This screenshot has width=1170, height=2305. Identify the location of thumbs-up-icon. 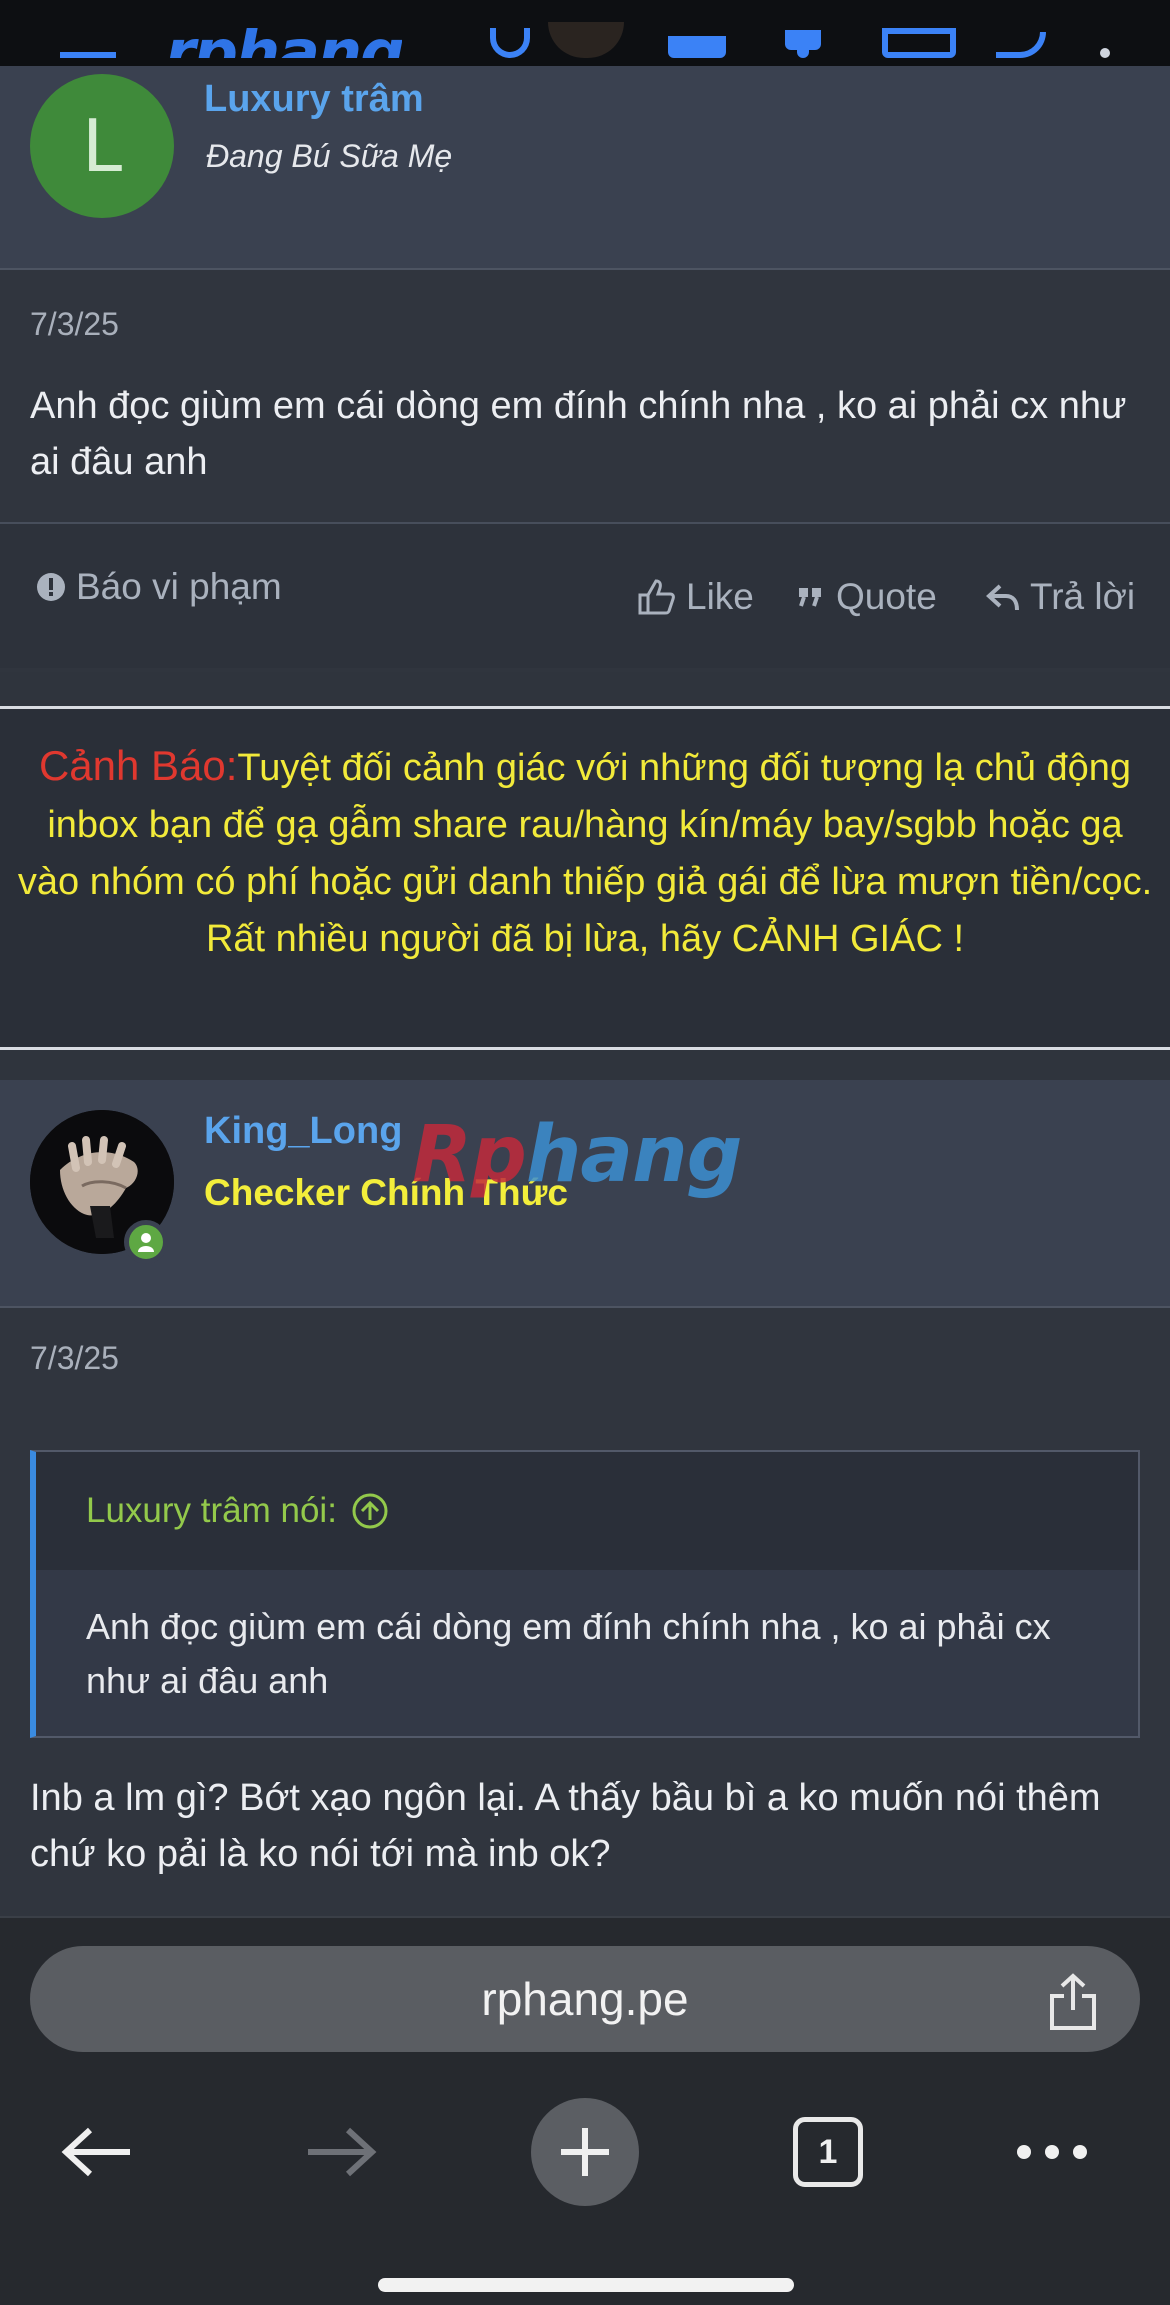
(656, 597).